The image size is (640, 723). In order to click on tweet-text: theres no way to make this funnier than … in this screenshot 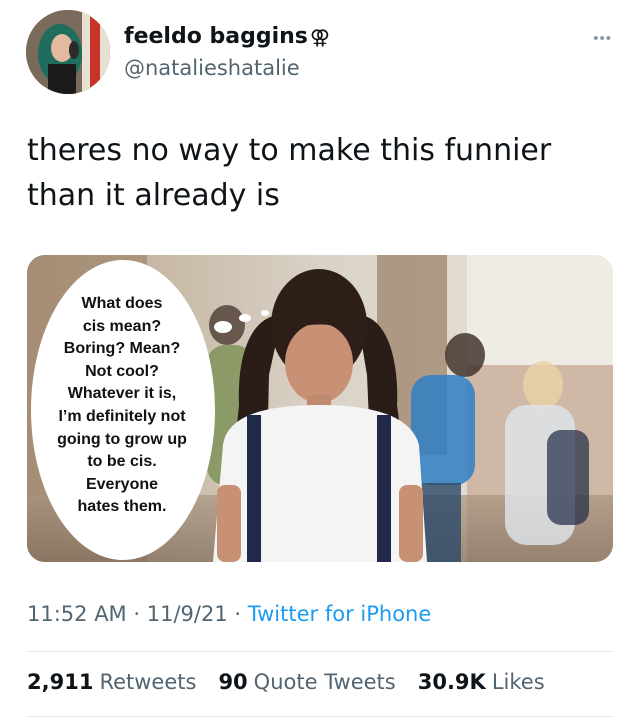, I will do `click(289, 173)`.